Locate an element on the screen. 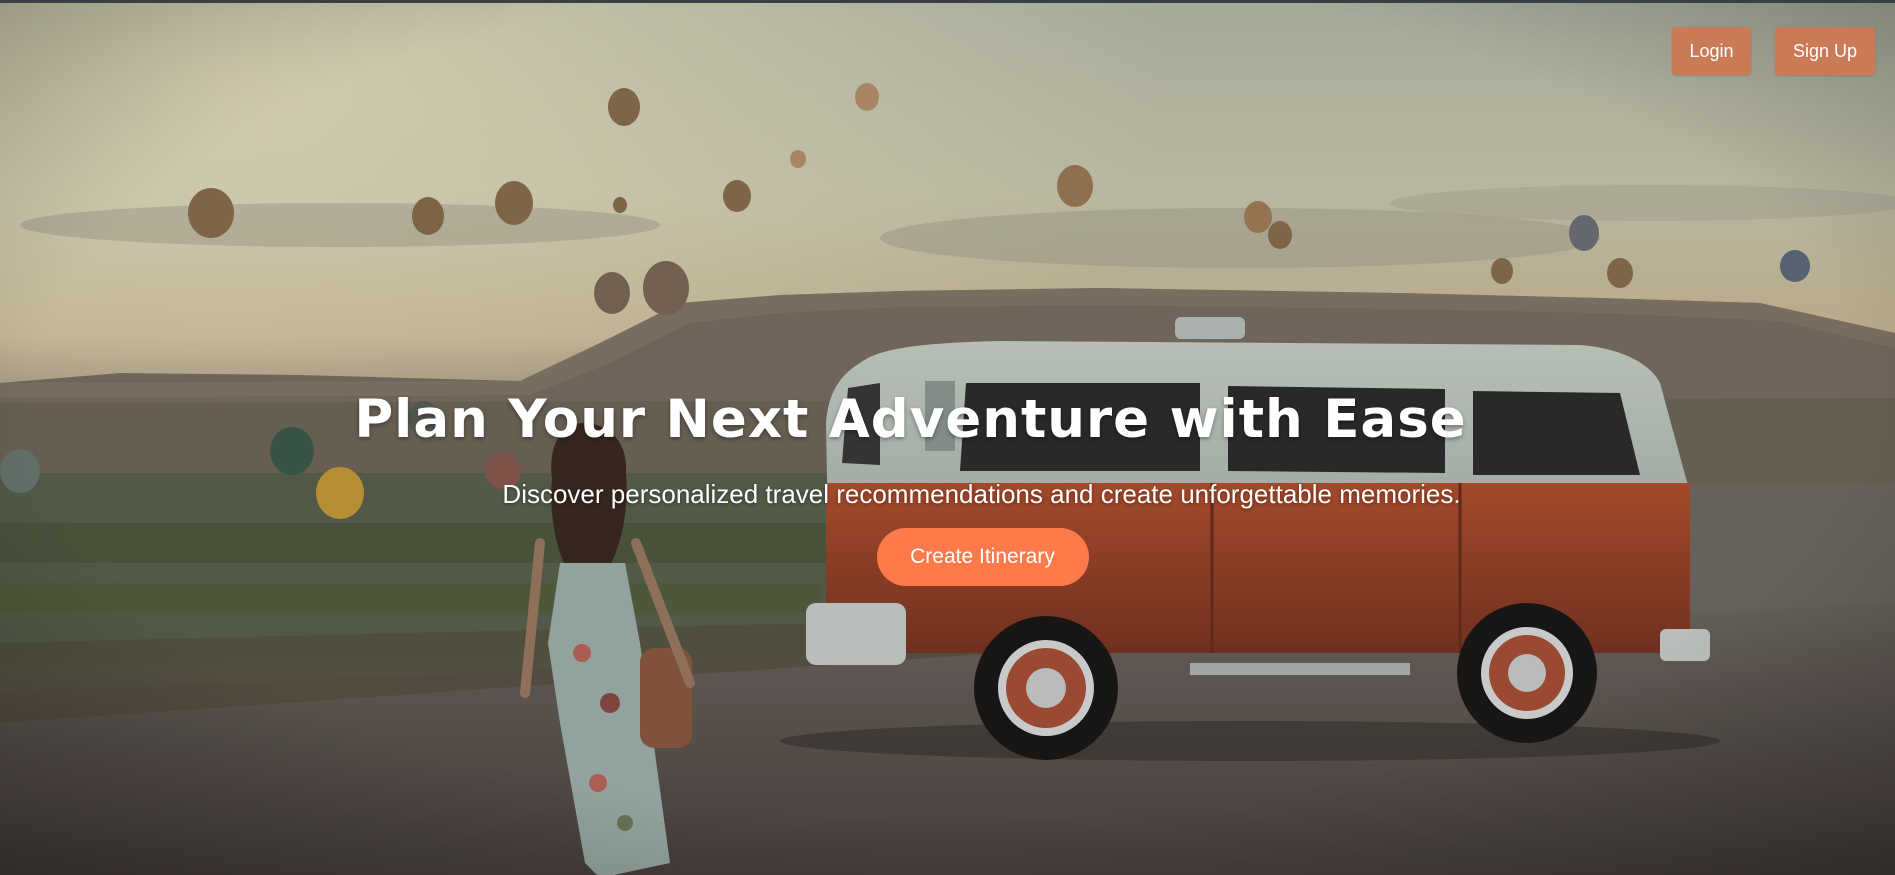  hero-title: Plan Your Next Adventure with Ease is located at coordinates (910, 419).